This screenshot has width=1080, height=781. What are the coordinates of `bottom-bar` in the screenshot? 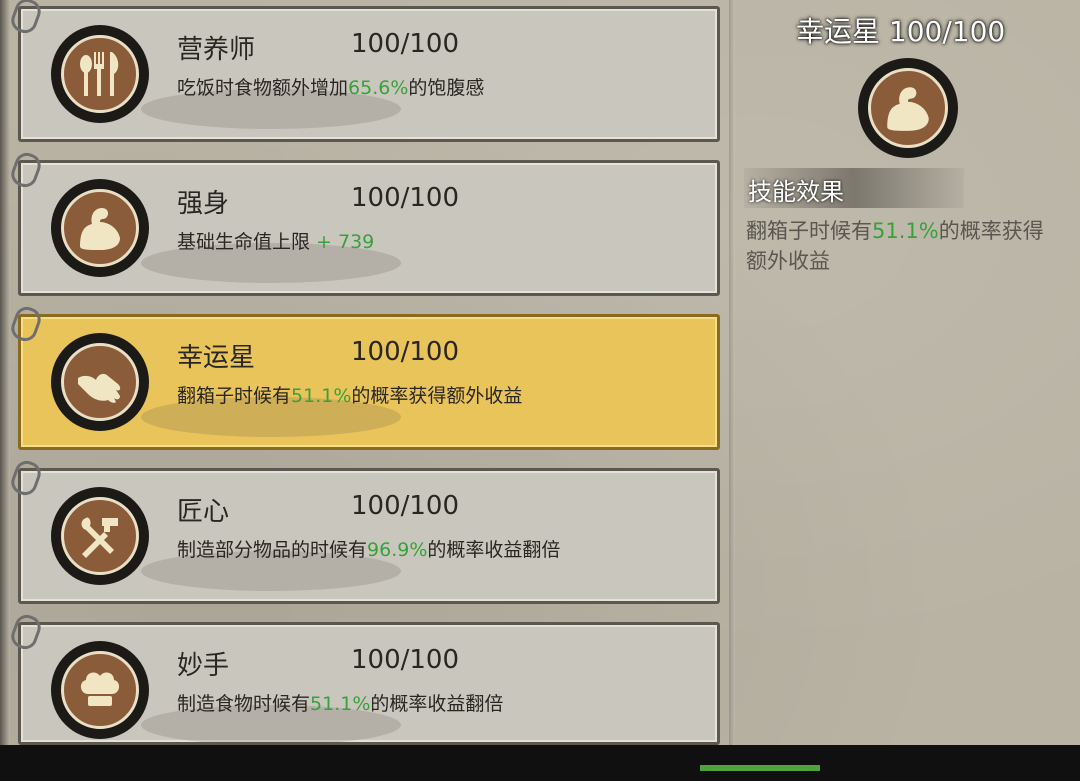 It's located at (540, 763).